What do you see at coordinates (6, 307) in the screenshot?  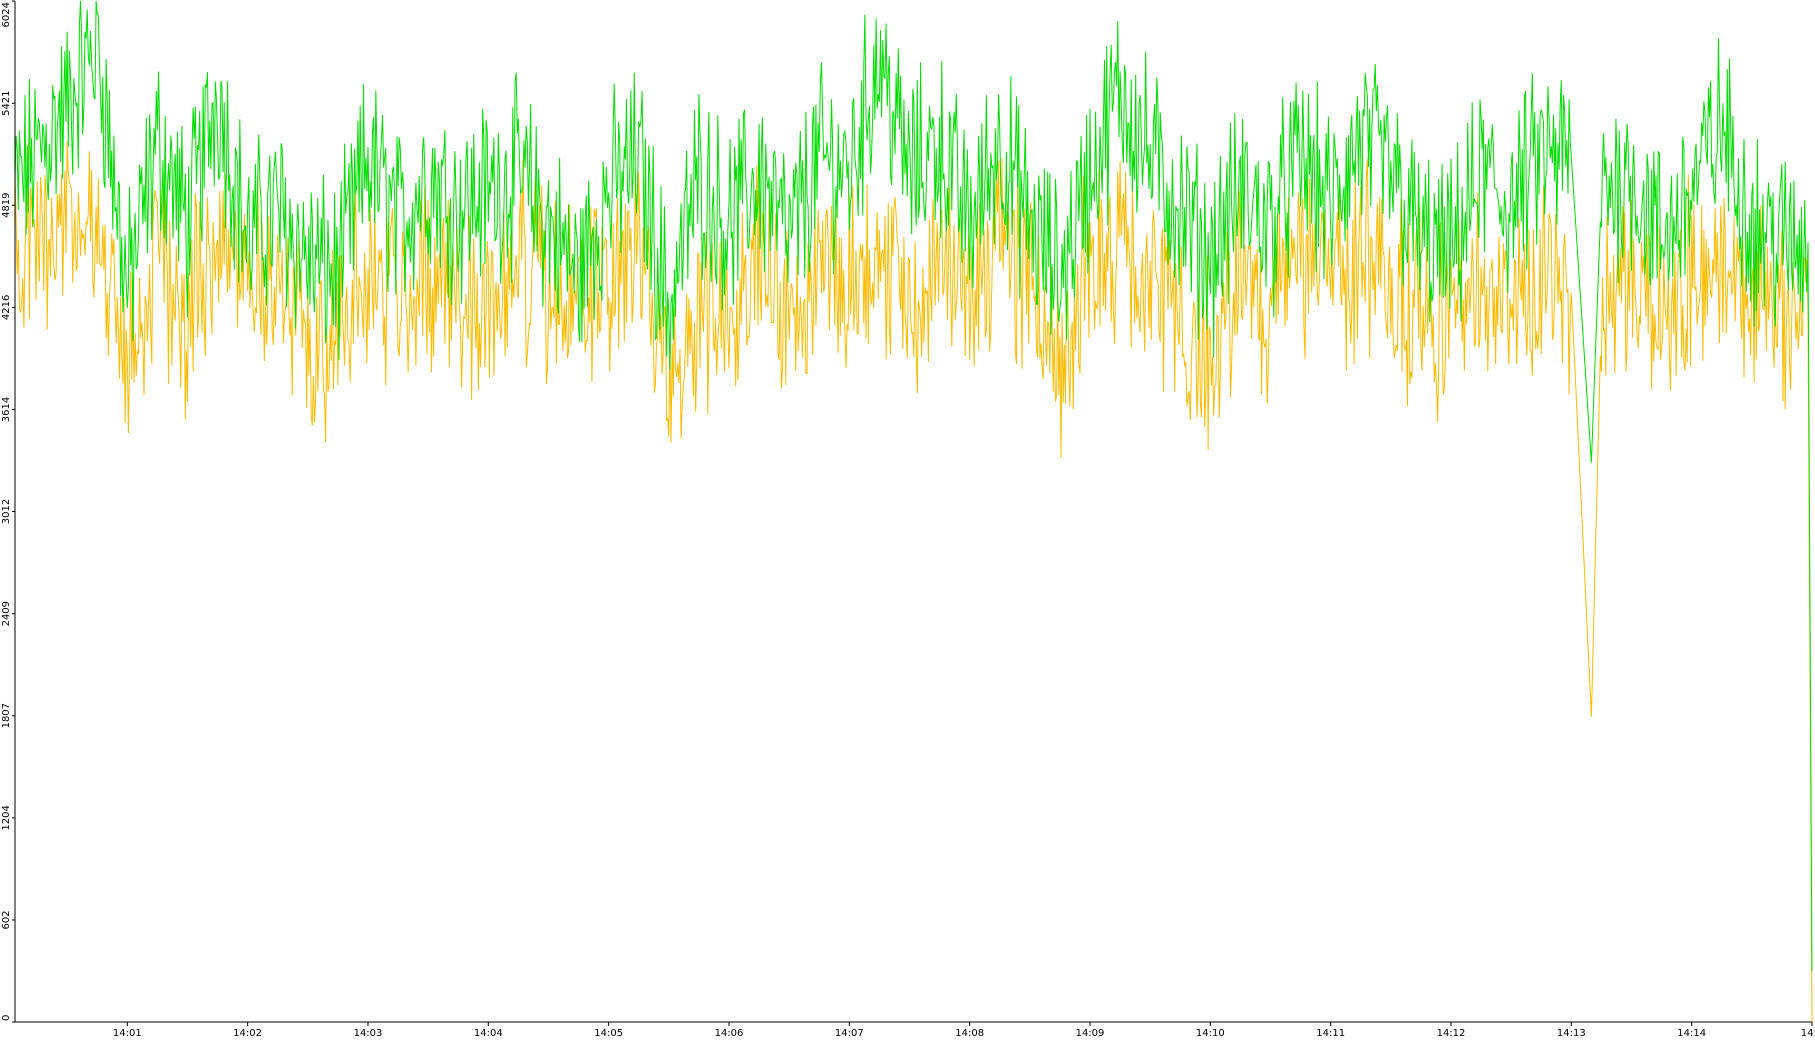 I see `y-tick-label: 4216` at bounding box center [6, 307].